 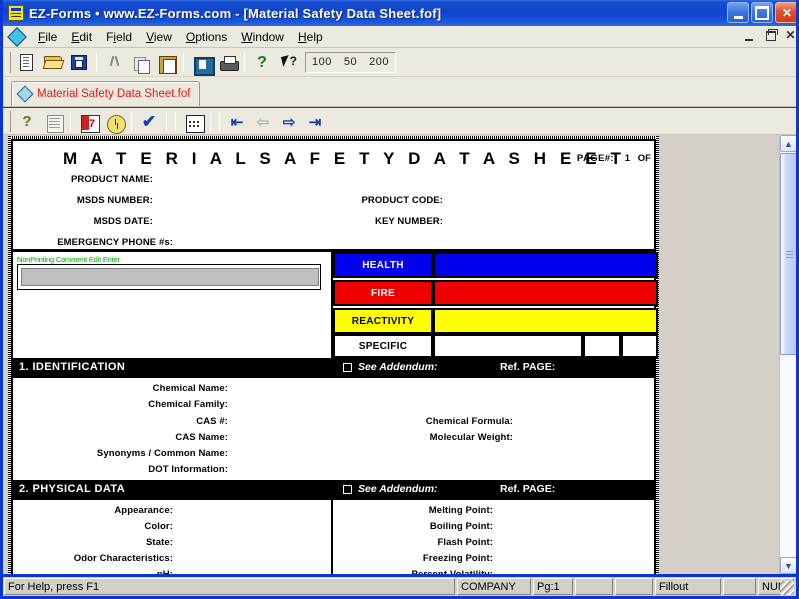 I want to click on mdi-restore-button, so click(x=771, y=35).